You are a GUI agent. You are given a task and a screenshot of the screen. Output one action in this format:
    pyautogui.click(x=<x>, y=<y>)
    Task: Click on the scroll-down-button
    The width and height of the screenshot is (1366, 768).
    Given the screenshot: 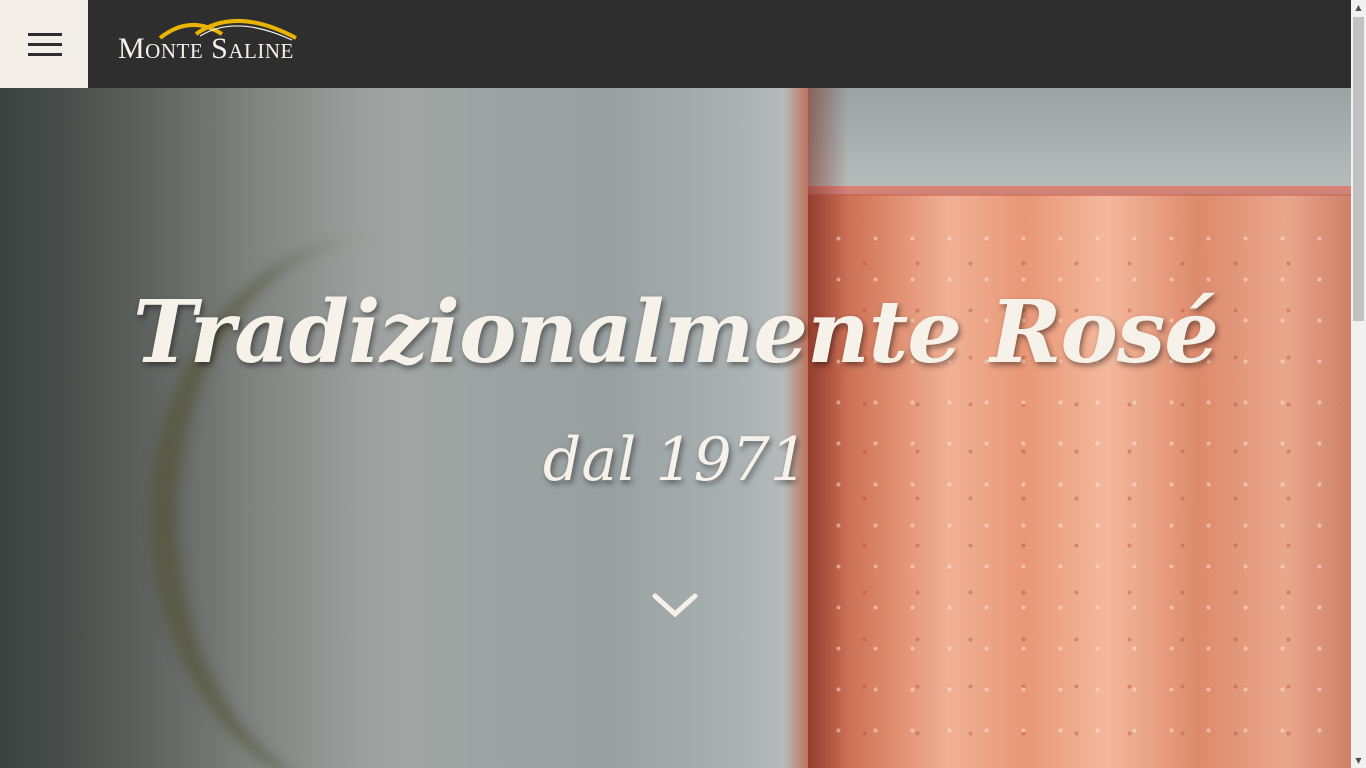 What is the action you would take?
    pyautogui.click(x=675, y=604)
    